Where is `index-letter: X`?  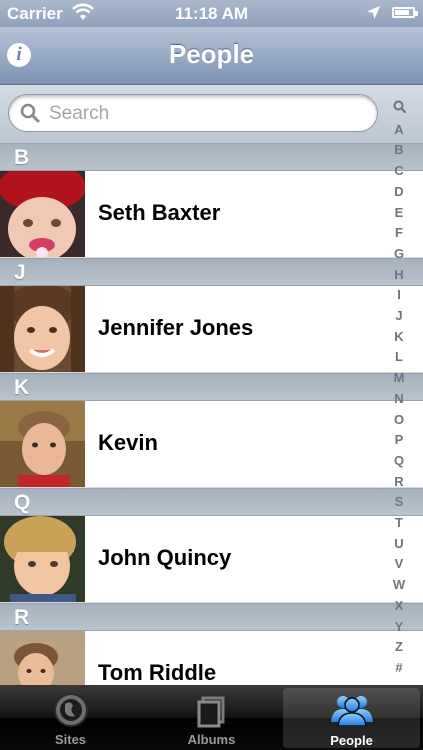 index-letter: X is located at coordinates (399, 605).